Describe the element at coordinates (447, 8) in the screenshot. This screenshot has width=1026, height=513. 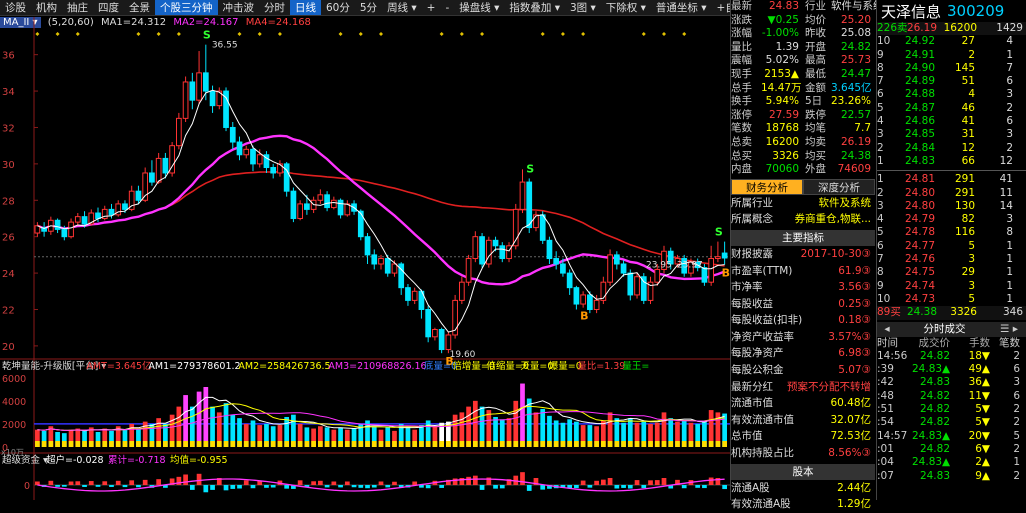
I see `zoom-1: -` at that location.